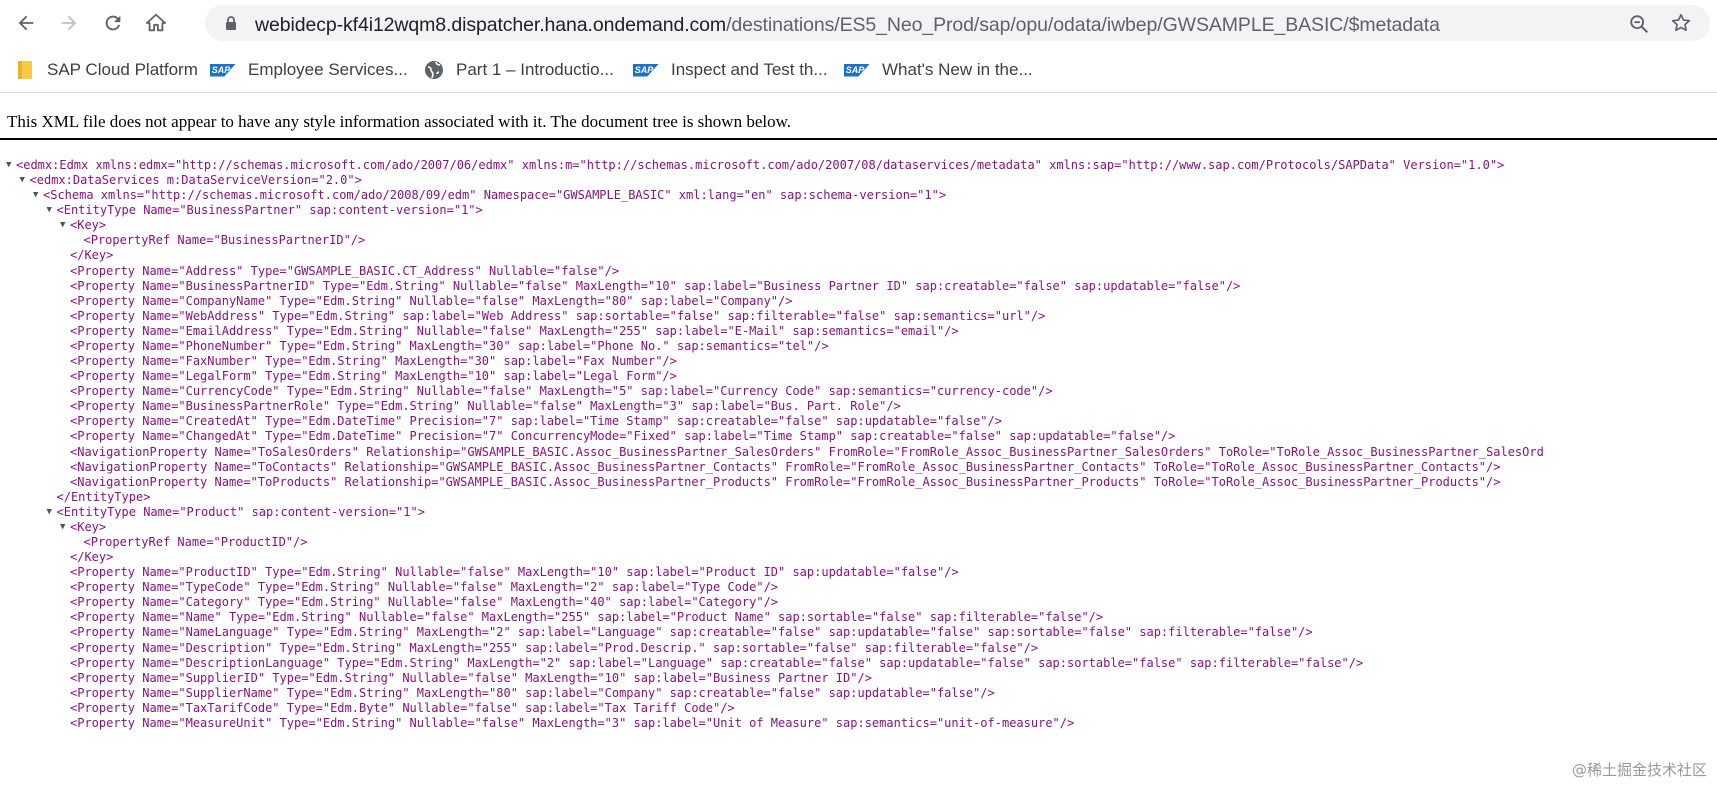 The image size is (1717, 786). What do you see at coordinates (195, 542) in the screenshot?
I see `xml-line: <PropertyRef Name="ProductID"/>` at bounding box center [195, 542].